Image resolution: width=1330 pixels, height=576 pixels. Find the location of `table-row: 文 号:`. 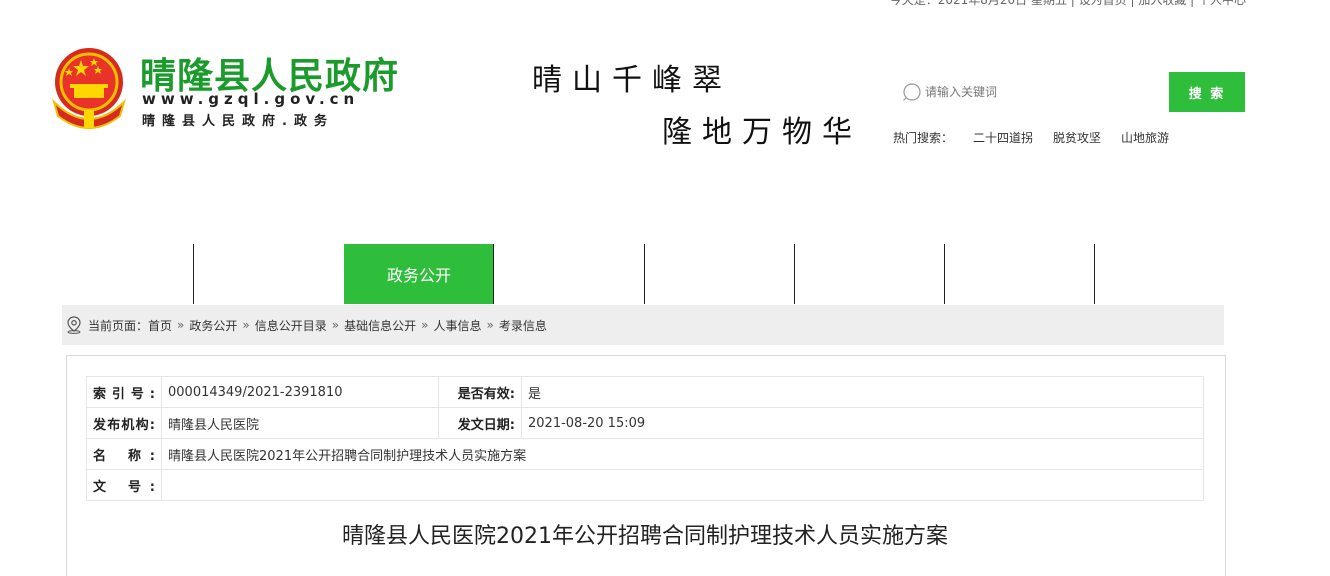

table-row: 文 号: is located at coordinates (645, 485).